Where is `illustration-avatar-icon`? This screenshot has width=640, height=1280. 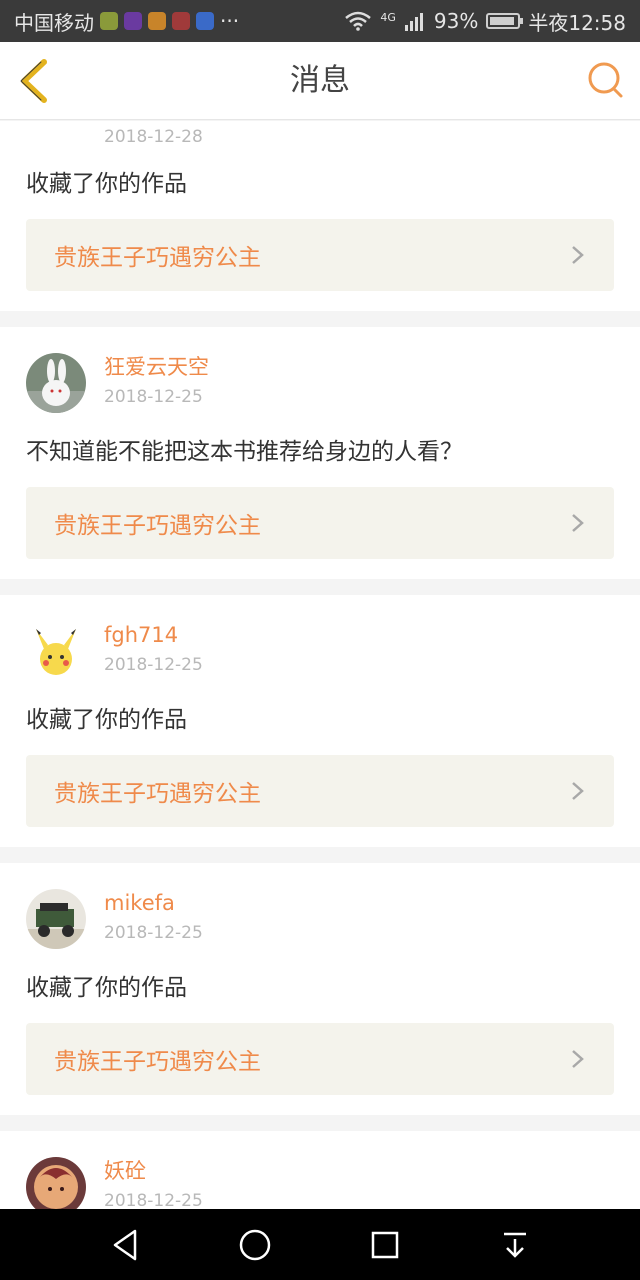
illustration-avatar-icon is located at coordinates (56, 1183).